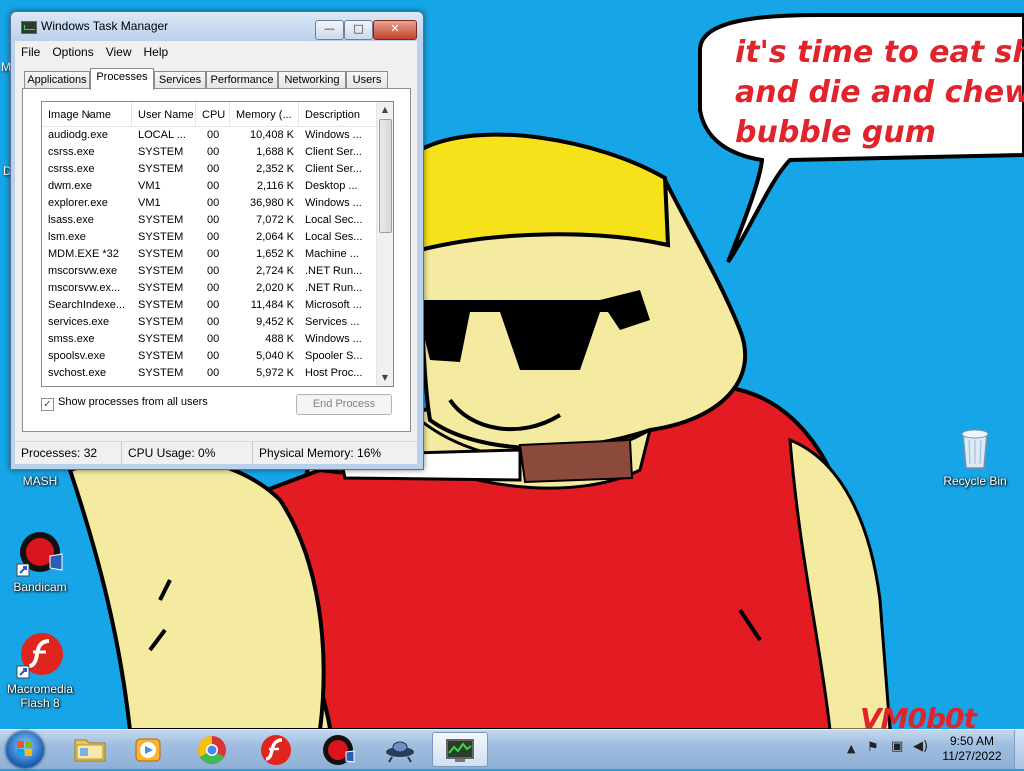 The width and height of the screenshot is (1024, 771). What do you see at coordinates (972, 749) in the screenshot?
I see `clock: 9:50 AM 11/27/2022` at bounding box center [972, 749].